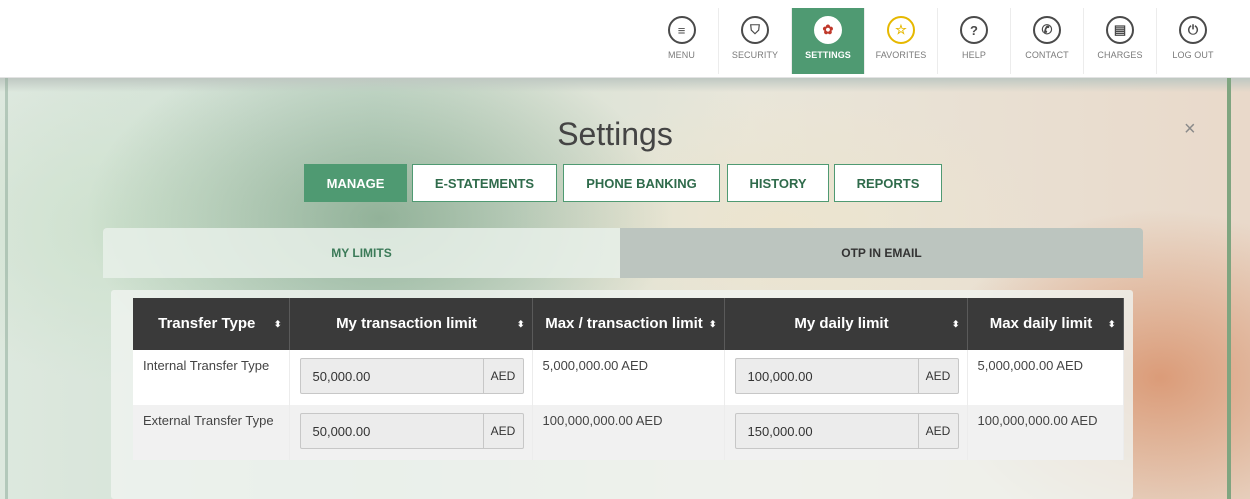 The width and height of the screenshot is (1250, 499). Describe the element at coordinates (1193, 30) in the screenshot. I see `power-icon: ⏻` at that location.